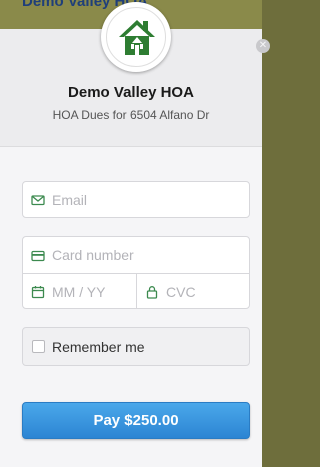 This screenshot has width=320, height=467. Describe the element at coordinates (263, 46) in the screenshot. I see `close-icon: ✕` at that location.